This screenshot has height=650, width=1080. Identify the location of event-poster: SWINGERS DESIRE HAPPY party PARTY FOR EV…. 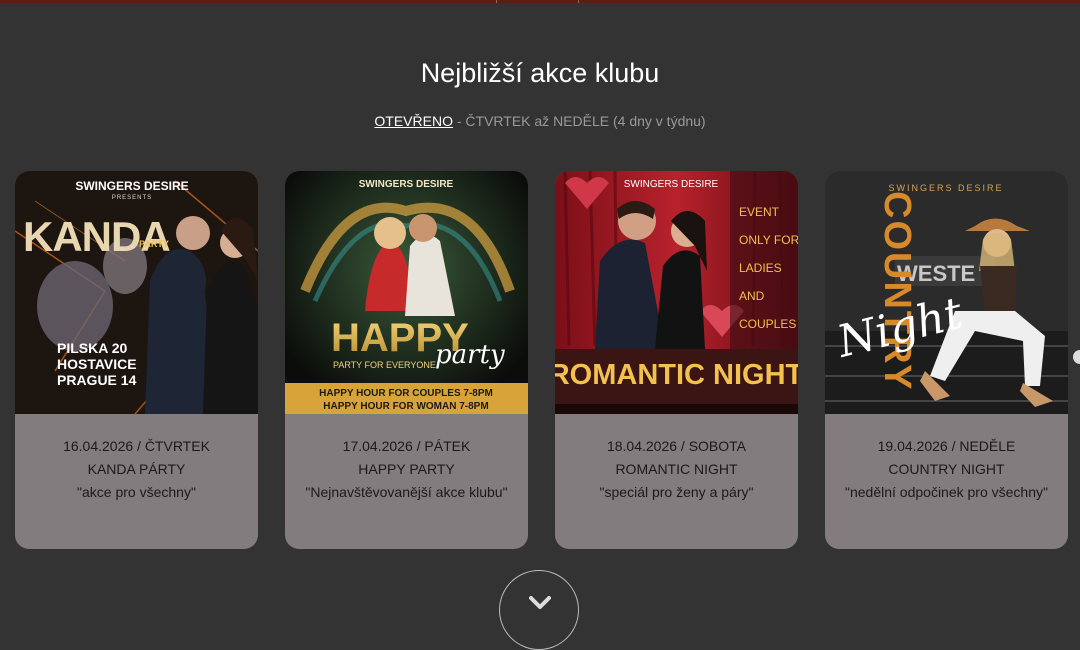
(406, 292).